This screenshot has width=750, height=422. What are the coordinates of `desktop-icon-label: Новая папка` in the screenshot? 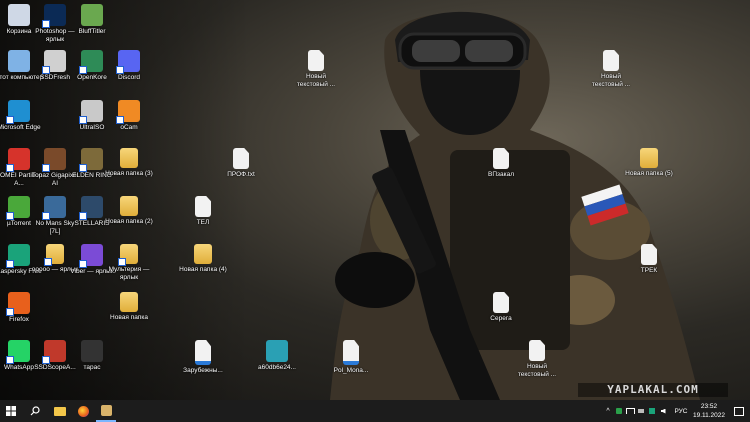 It's located at (129, 317).